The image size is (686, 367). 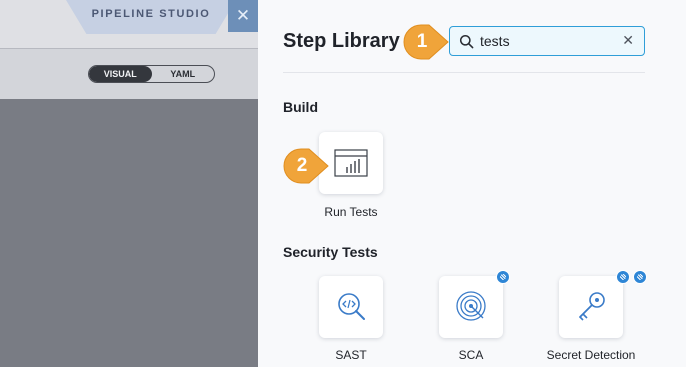 I want to click on view-toggle: VISUAL YAML, so click(x=151, y=74).